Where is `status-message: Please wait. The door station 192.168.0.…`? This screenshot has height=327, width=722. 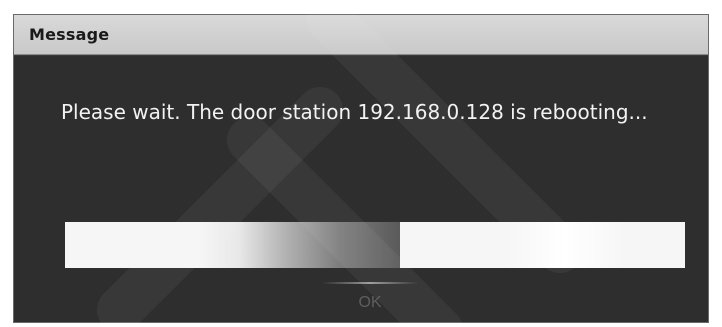
status-message: Please wait. The door station 192.168.0.… is located at coordinates (354, 112).